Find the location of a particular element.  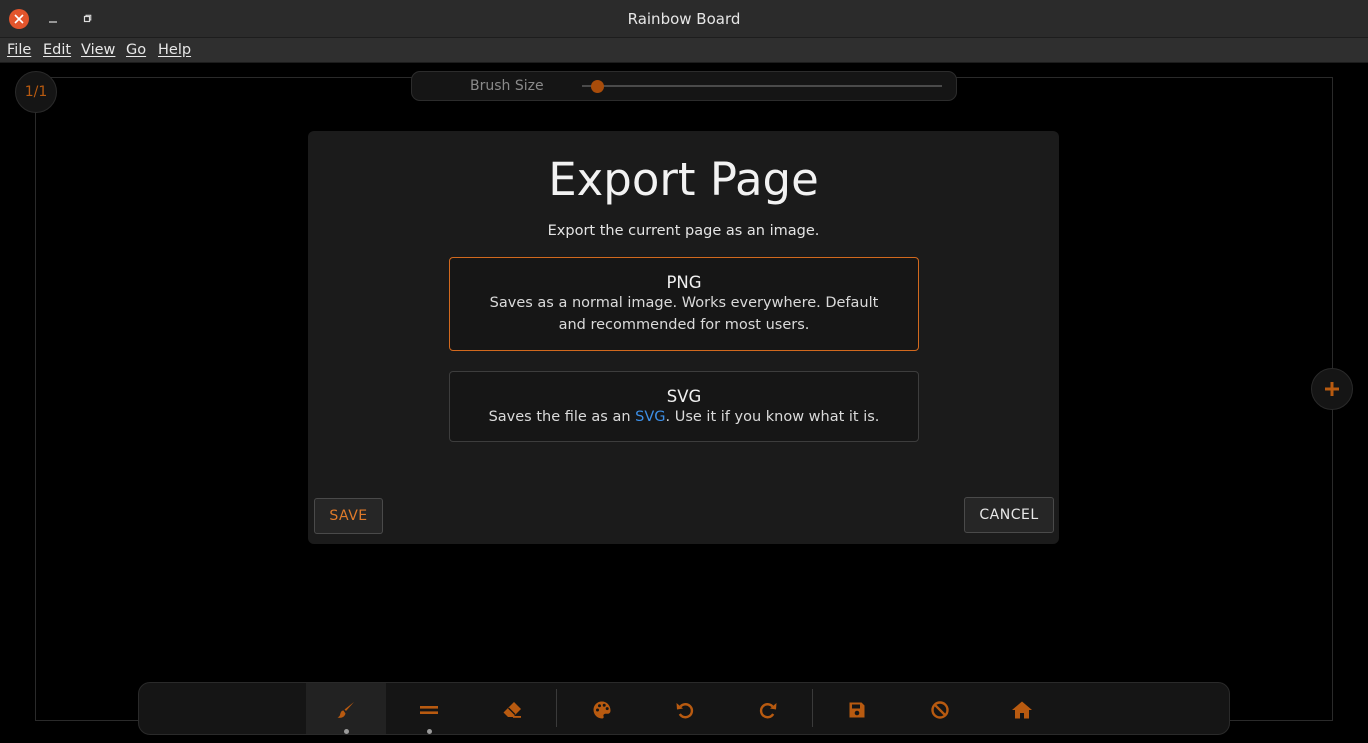

svg-description-suffix: . Use it if you know what it is. is located at coordinates (772, 417).